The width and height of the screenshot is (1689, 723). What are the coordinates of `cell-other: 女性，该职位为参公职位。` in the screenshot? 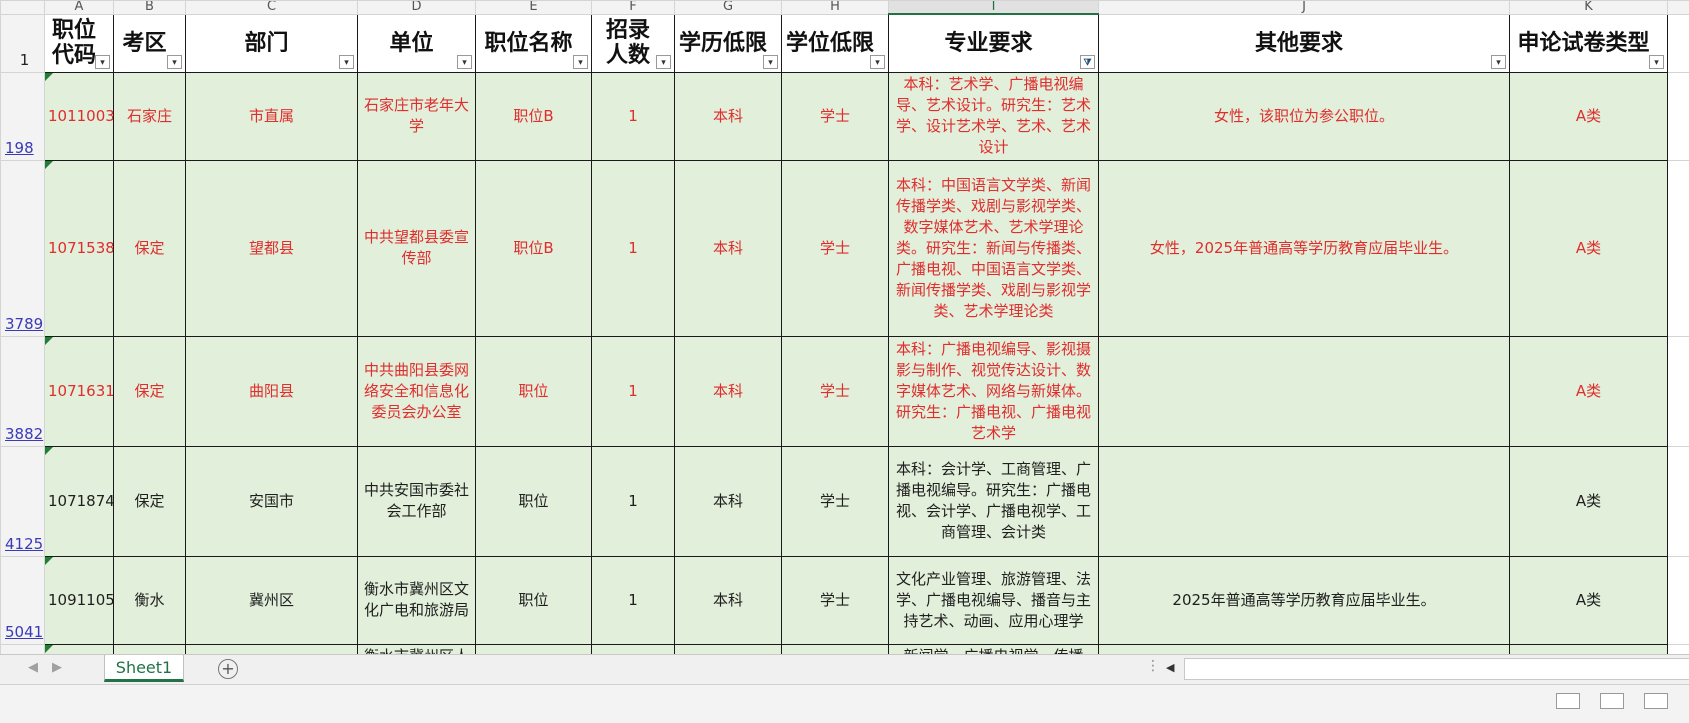 It's located at (1304, 116).